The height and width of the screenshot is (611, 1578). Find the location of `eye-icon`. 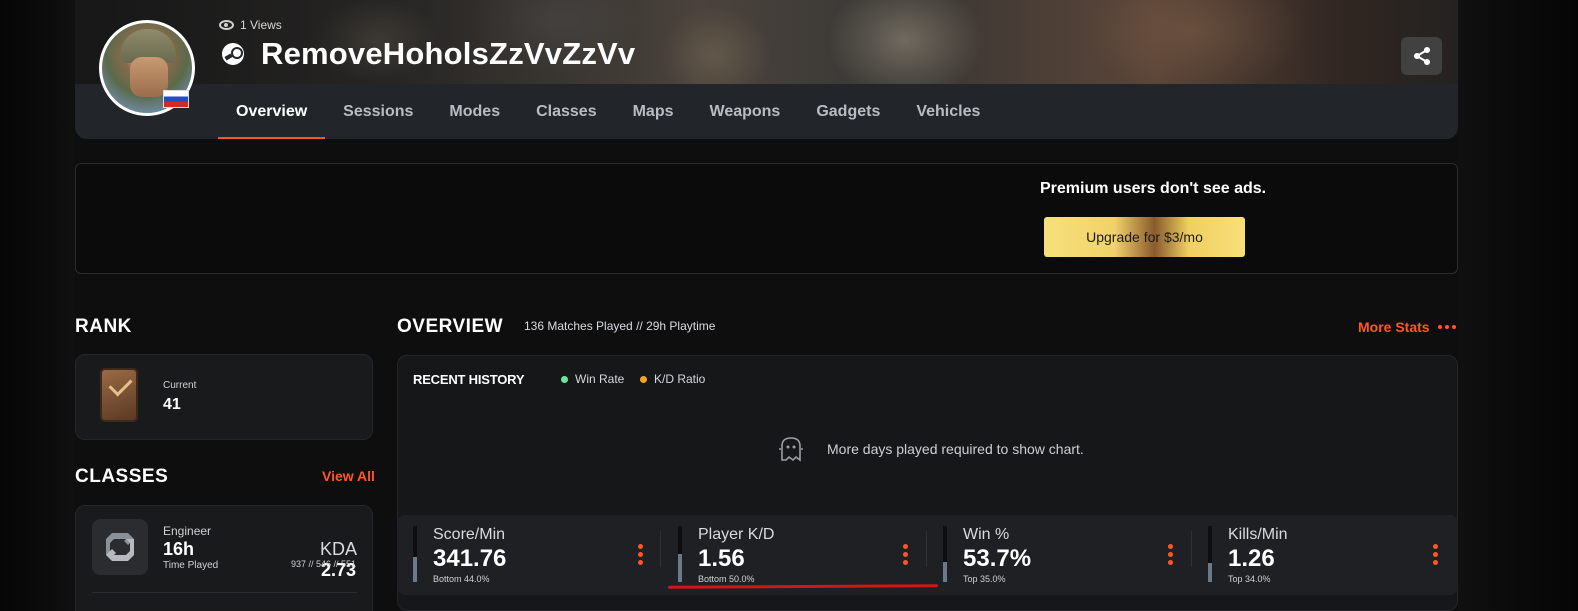

eye-icon is located at coordinates (226, 25).